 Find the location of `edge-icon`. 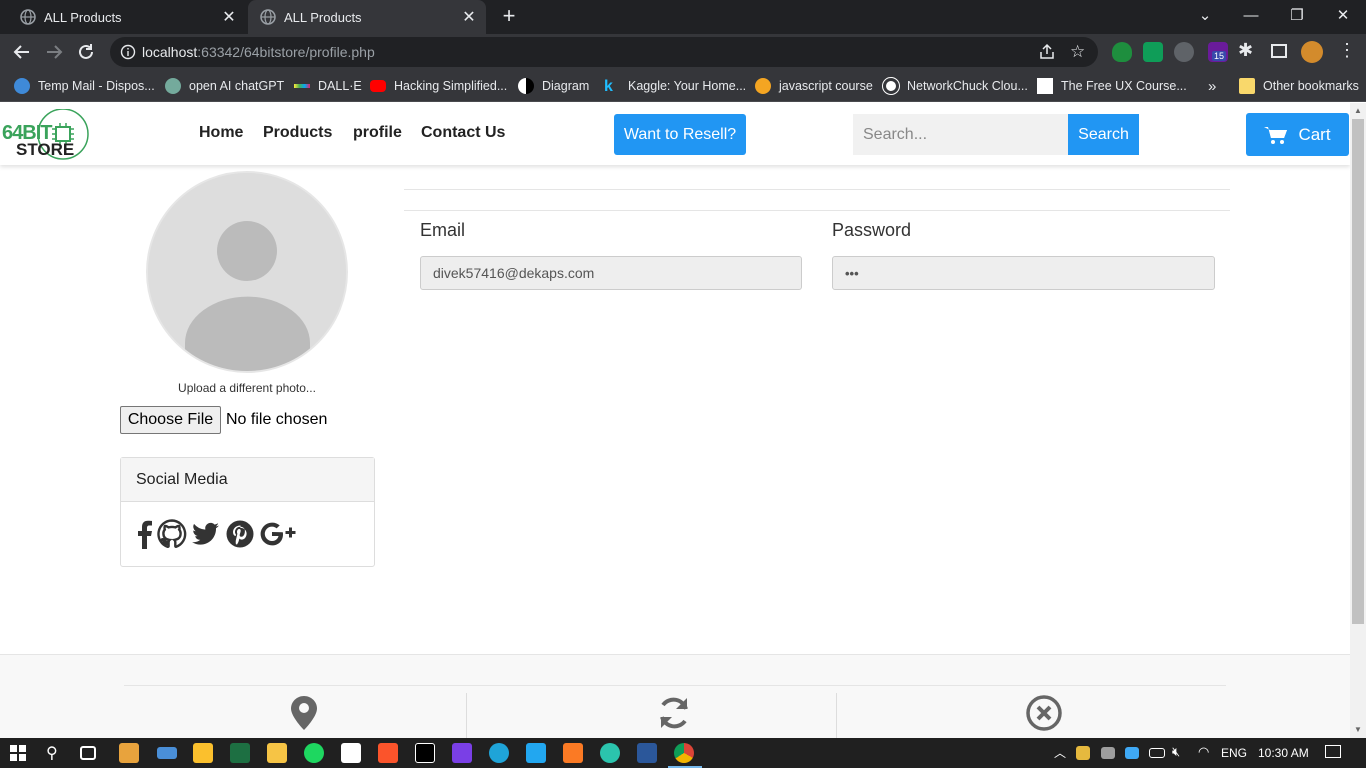

edge-icon is located at coordinates (499, 753).